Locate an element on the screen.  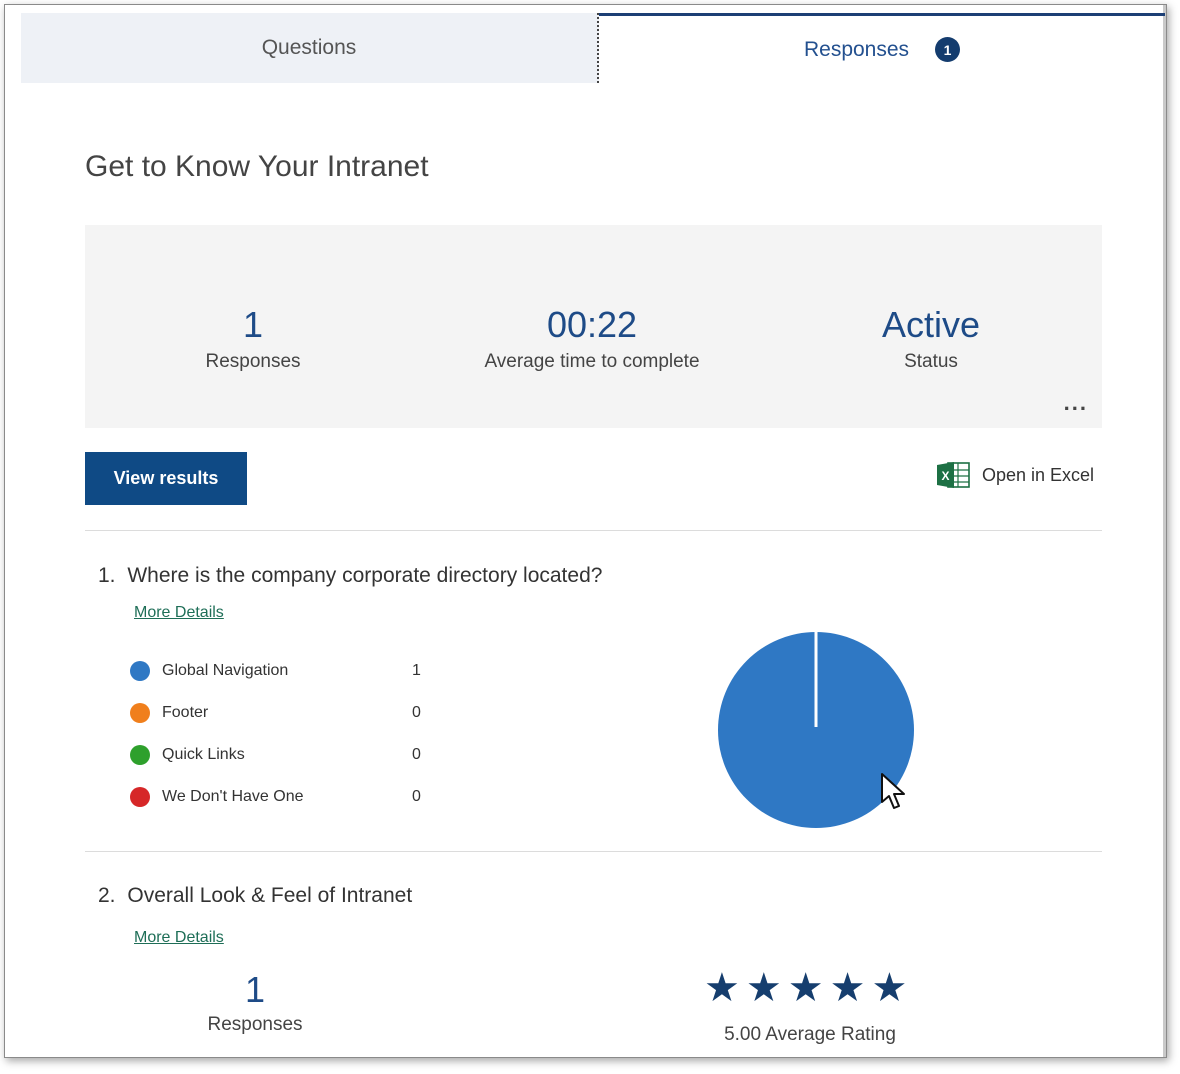
window-edge is located at coordinates (1164, 531).